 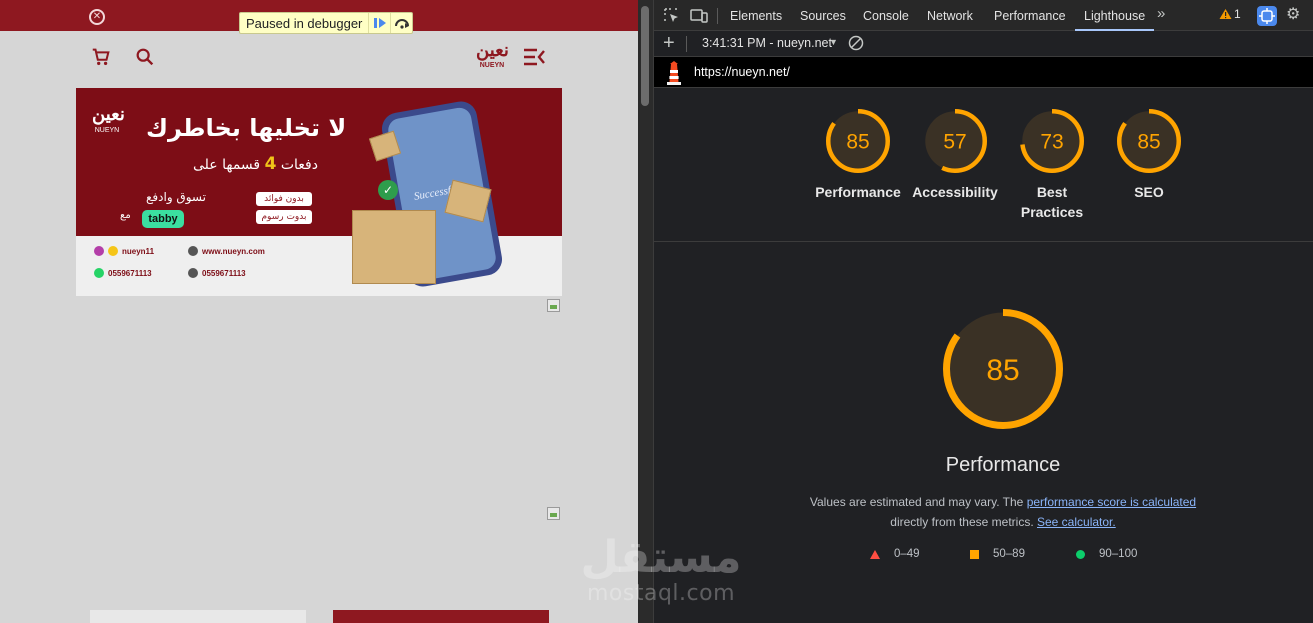 What do you see at coordinates (1003, 465) in the screenshot?
I see `performance-title: Performance` at bounding box center [1003, 465].